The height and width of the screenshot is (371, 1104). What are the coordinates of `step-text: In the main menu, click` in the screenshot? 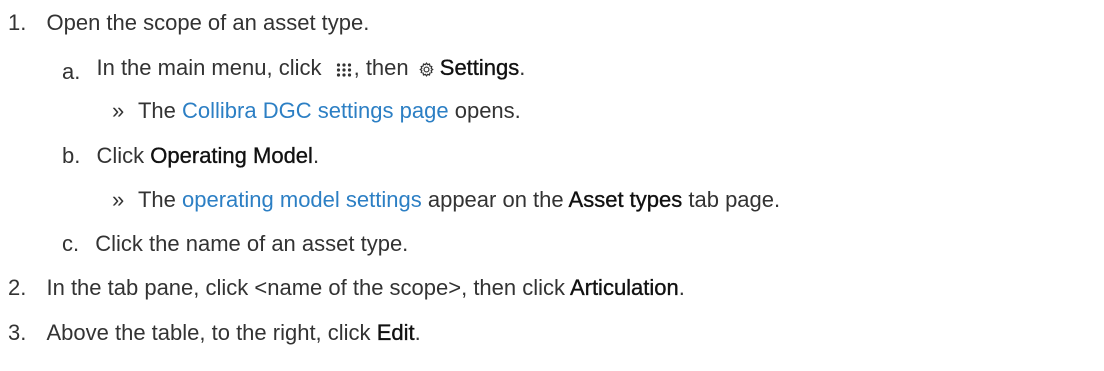 It's located at (209, 67).